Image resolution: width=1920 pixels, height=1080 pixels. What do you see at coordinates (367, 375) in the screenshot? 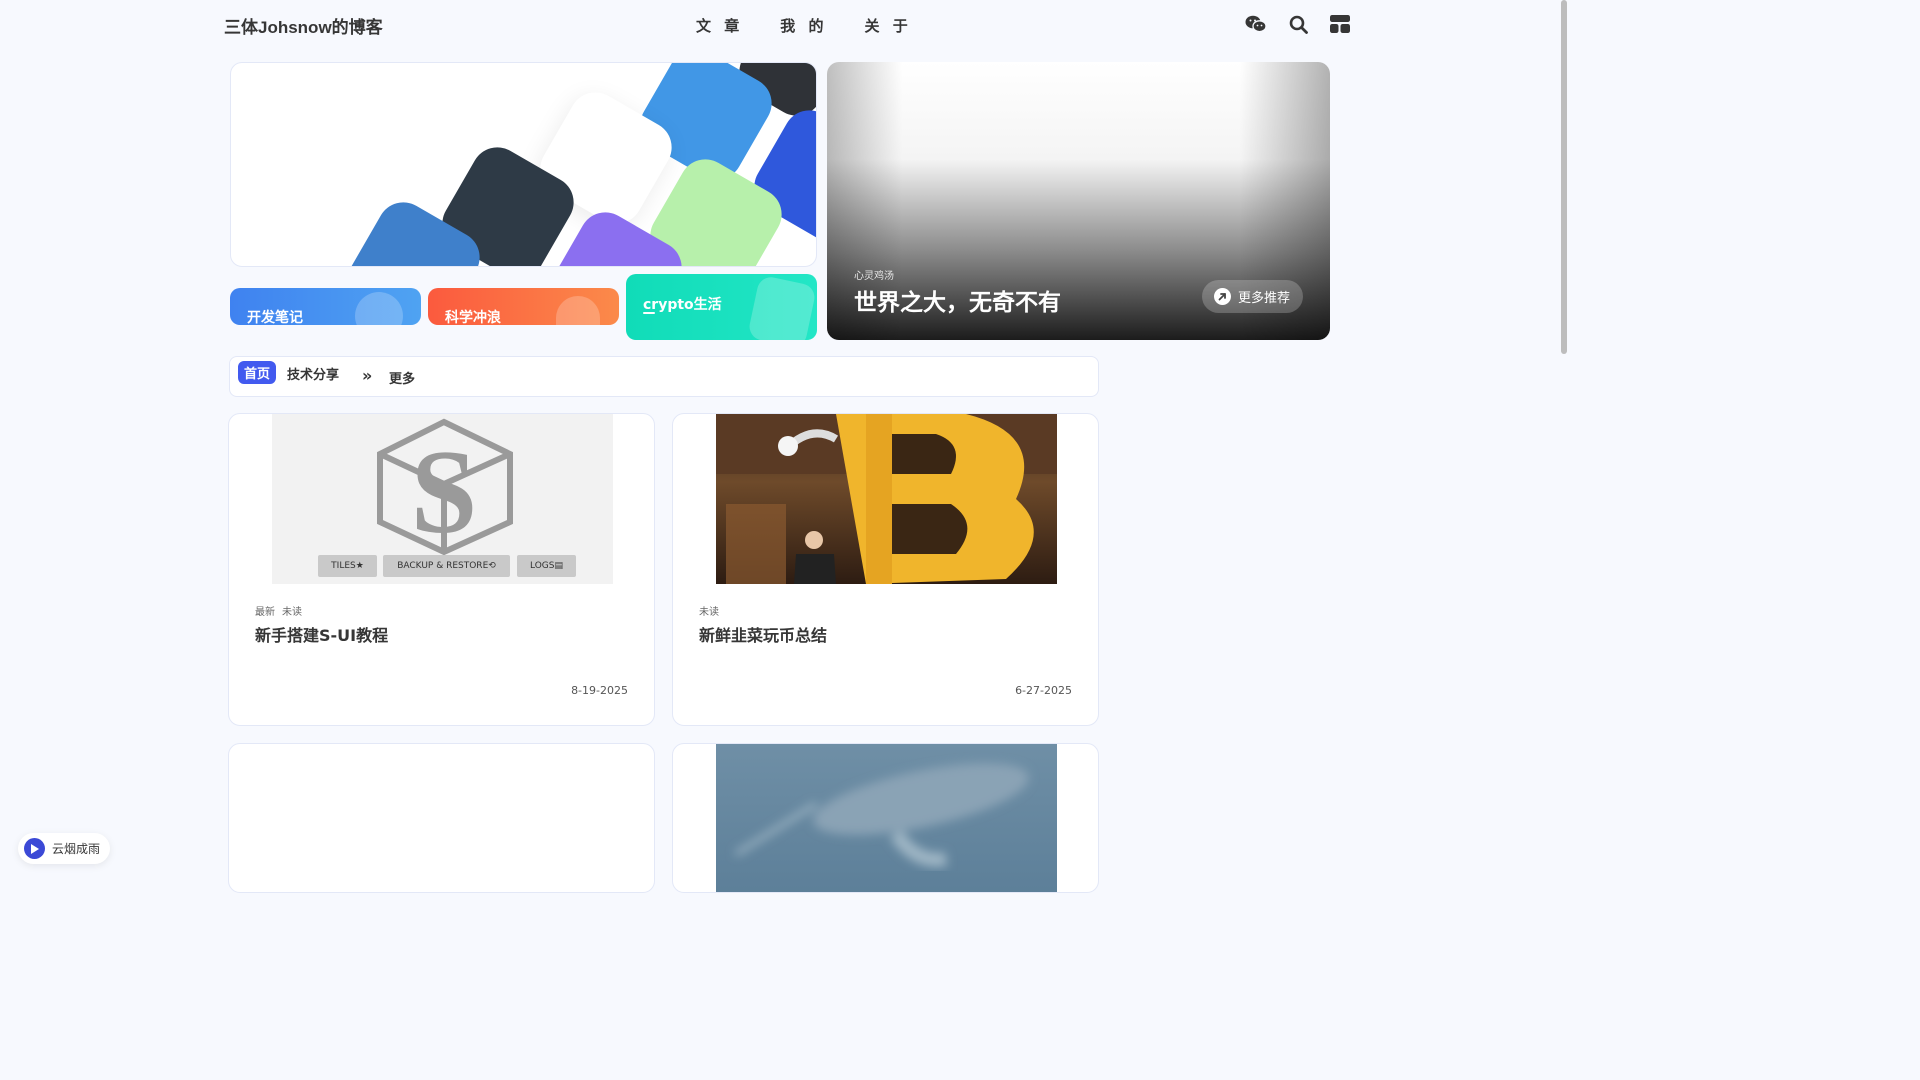
I see `double-chevron-icon: »` at bounding box center [367, 375].